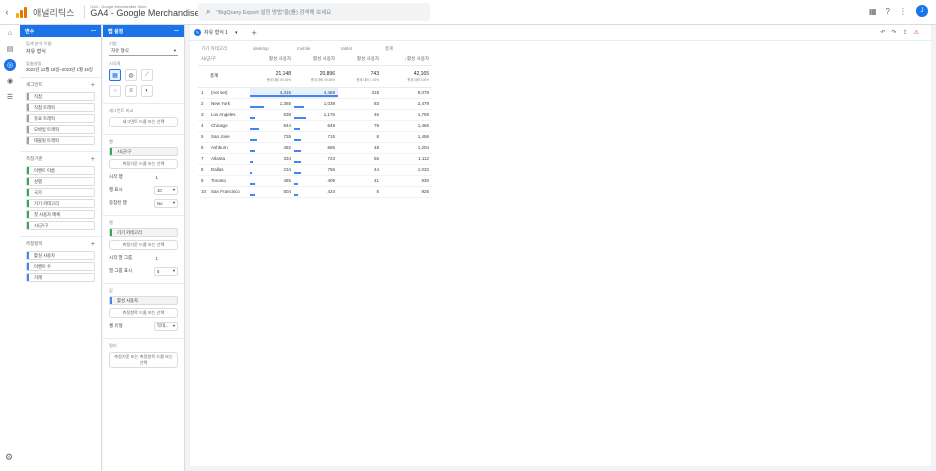  What do you see at coordinates (143, 51) in the screenshot?
I see `technique-select: 자유 형식 ▾` at bounding box center [143, 51].